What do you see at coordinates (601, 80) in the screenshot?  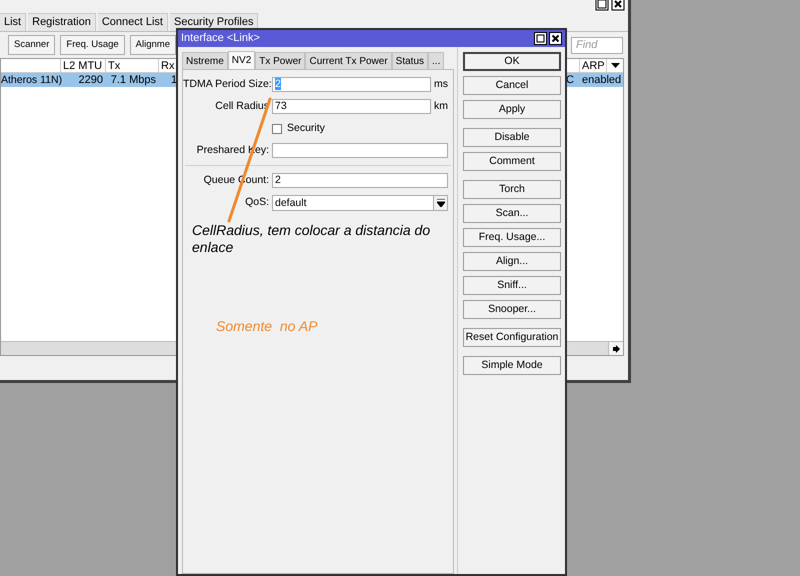 I see `table-cell-text: enabled` at bounding box center [601, 80].